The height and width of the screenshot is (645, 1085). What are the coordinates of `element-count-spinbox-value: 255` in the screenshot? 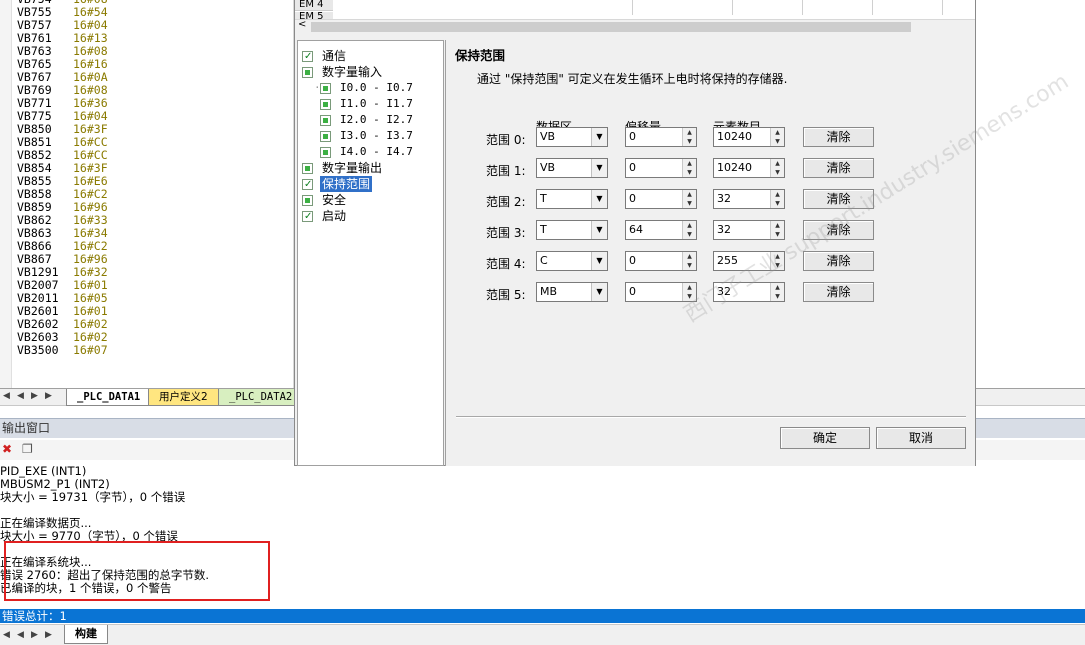 It's located at (727, 260).